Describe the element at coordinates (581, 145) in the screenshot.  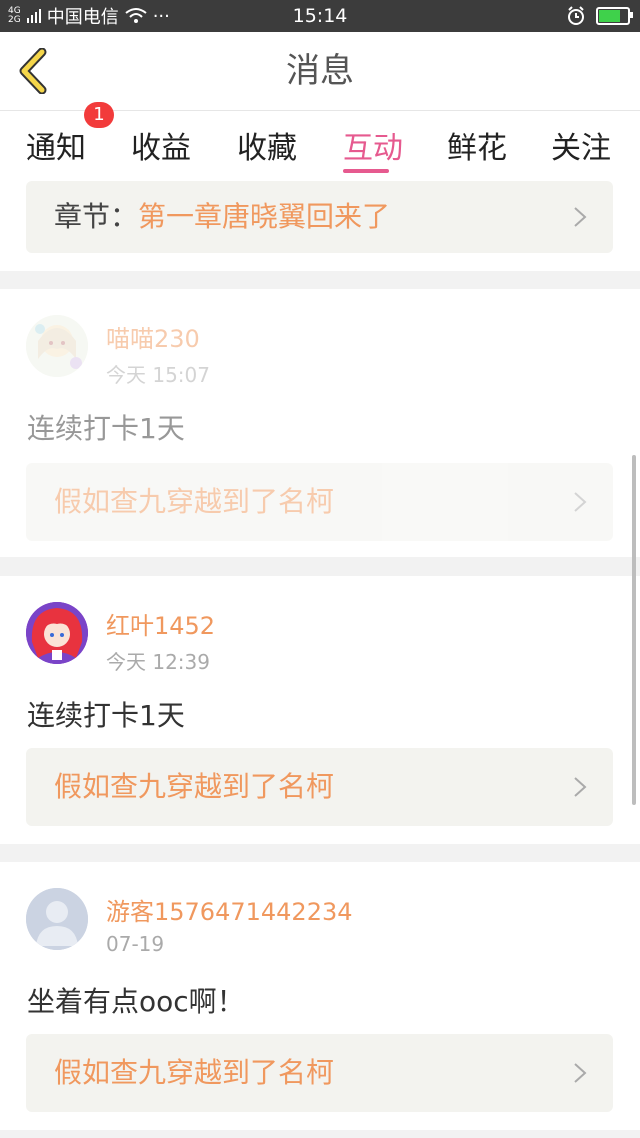
I see `tab-follow: 关注` at that location.